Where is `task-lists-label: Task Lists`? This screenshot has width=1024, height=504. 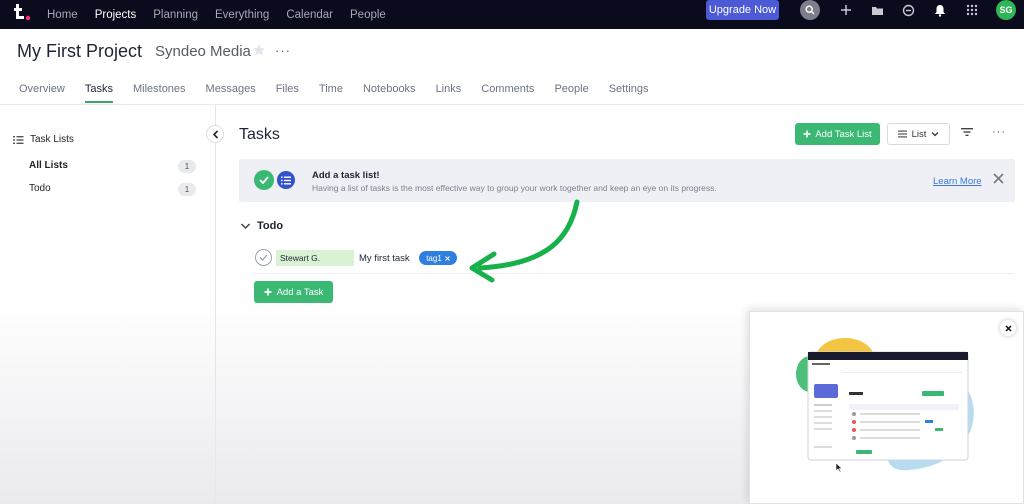
task-lists-label: Task Lists is located at coordinates (52, 139).